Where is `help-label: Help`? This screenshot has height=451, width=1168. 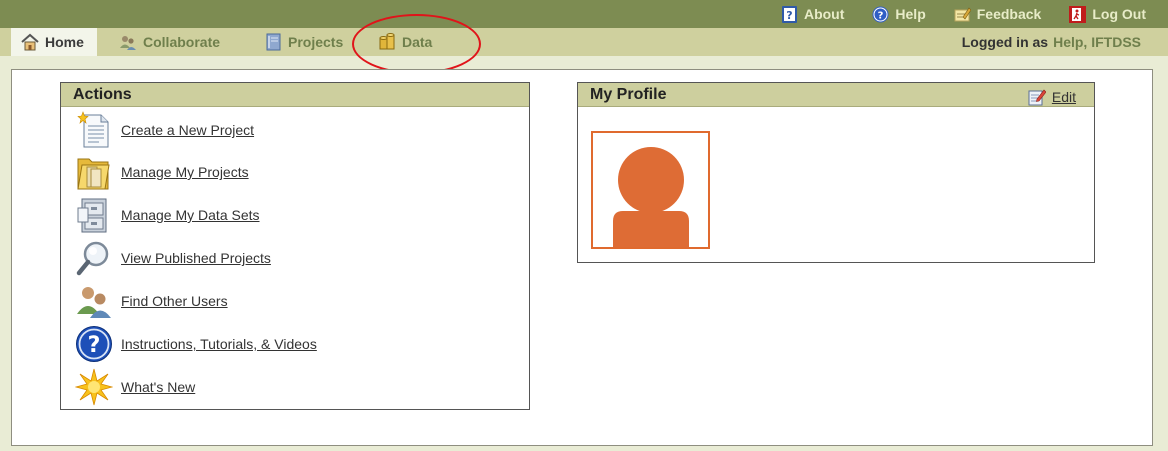
help-label: Help is located at coordinates (910, 14).